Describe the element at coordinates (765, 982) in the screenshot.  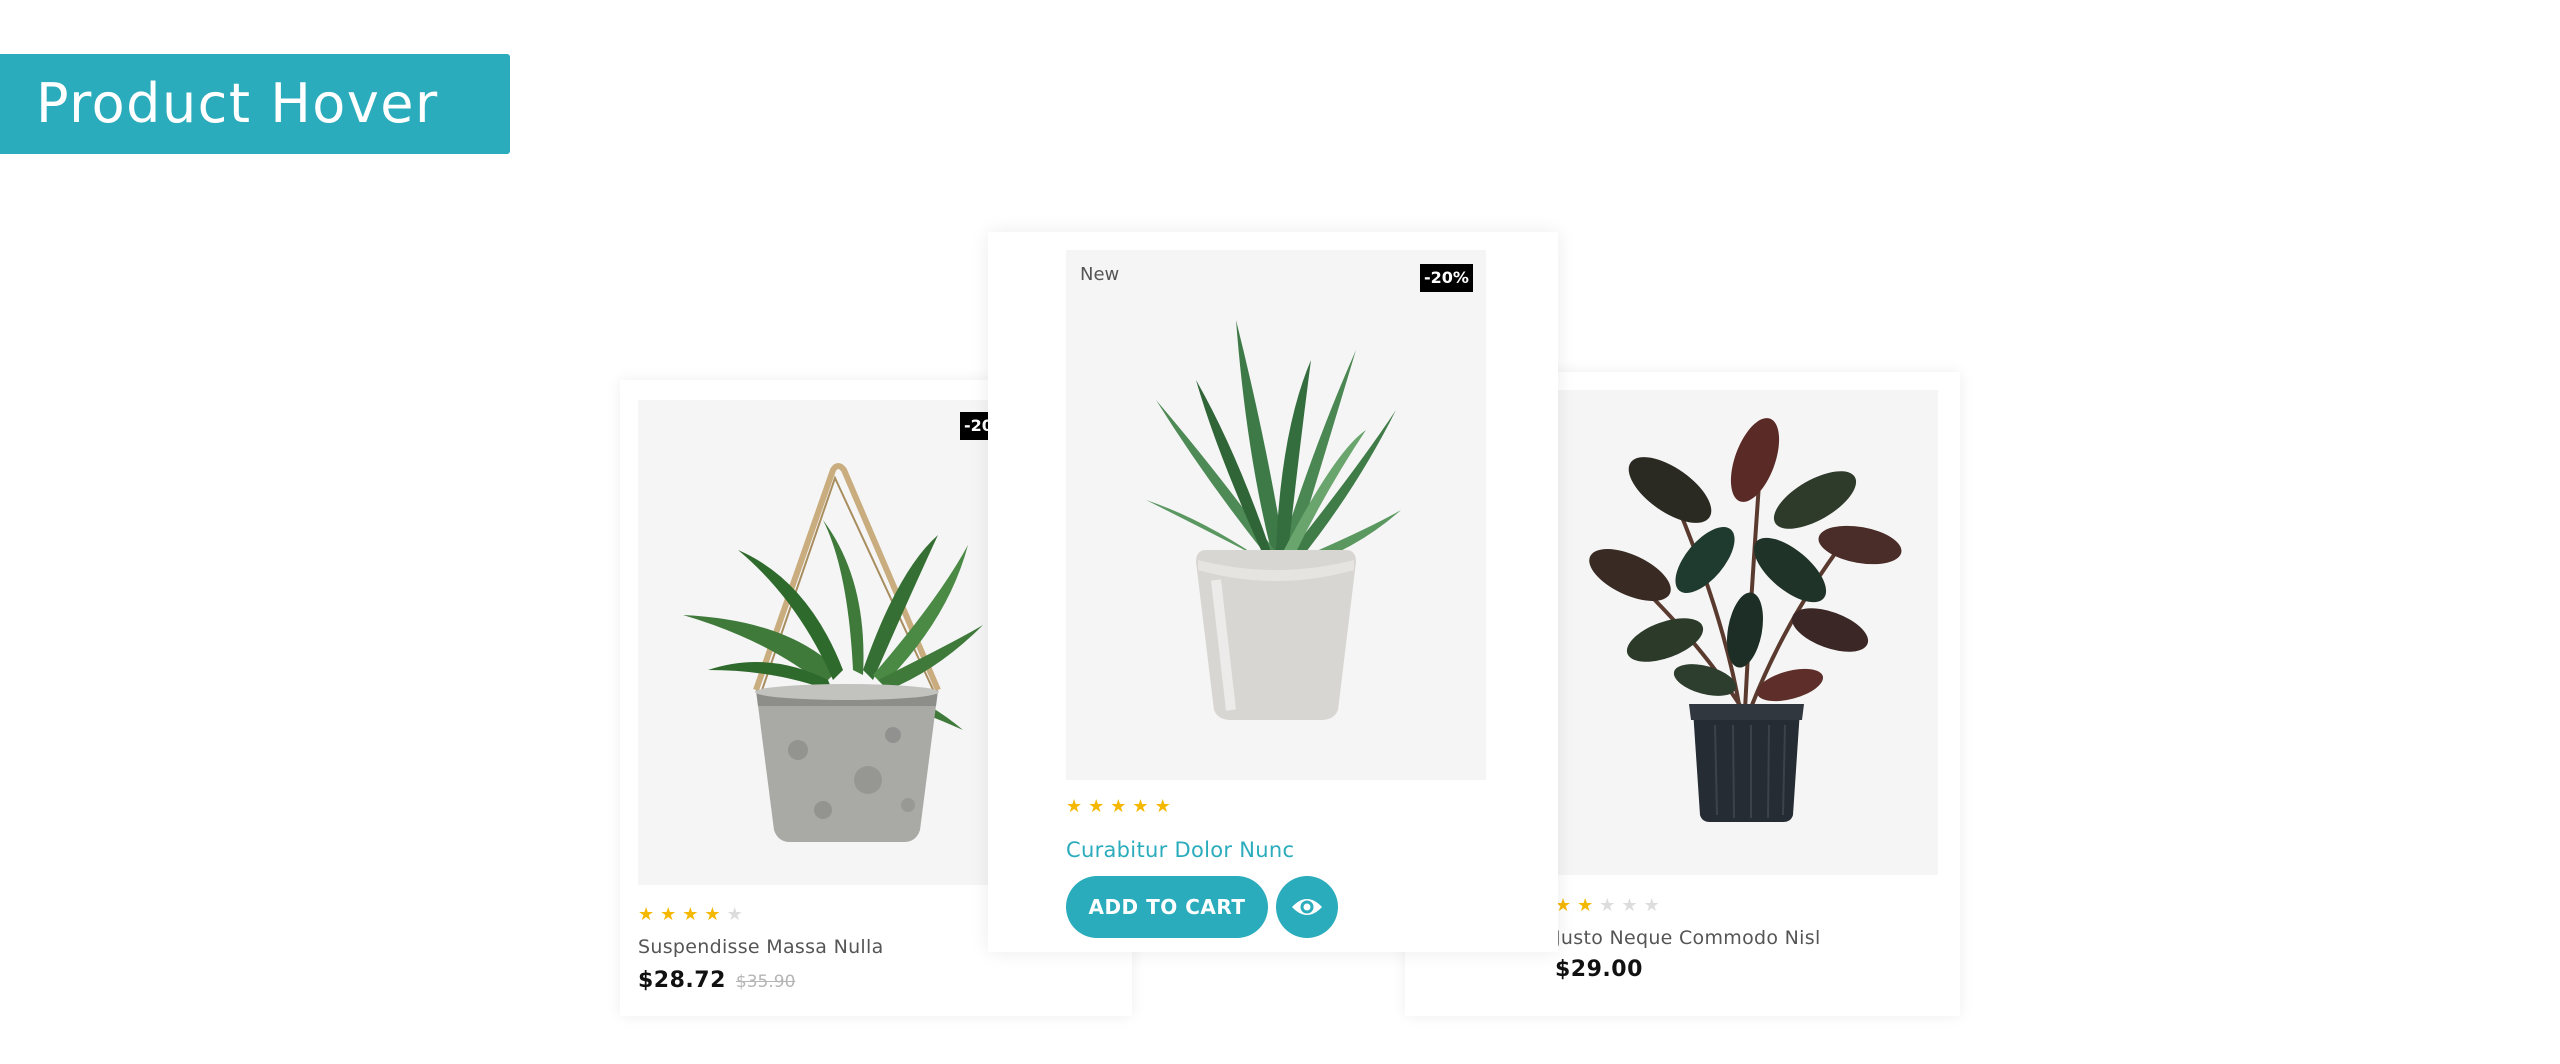
I see `old-price: $35.90` at that location.